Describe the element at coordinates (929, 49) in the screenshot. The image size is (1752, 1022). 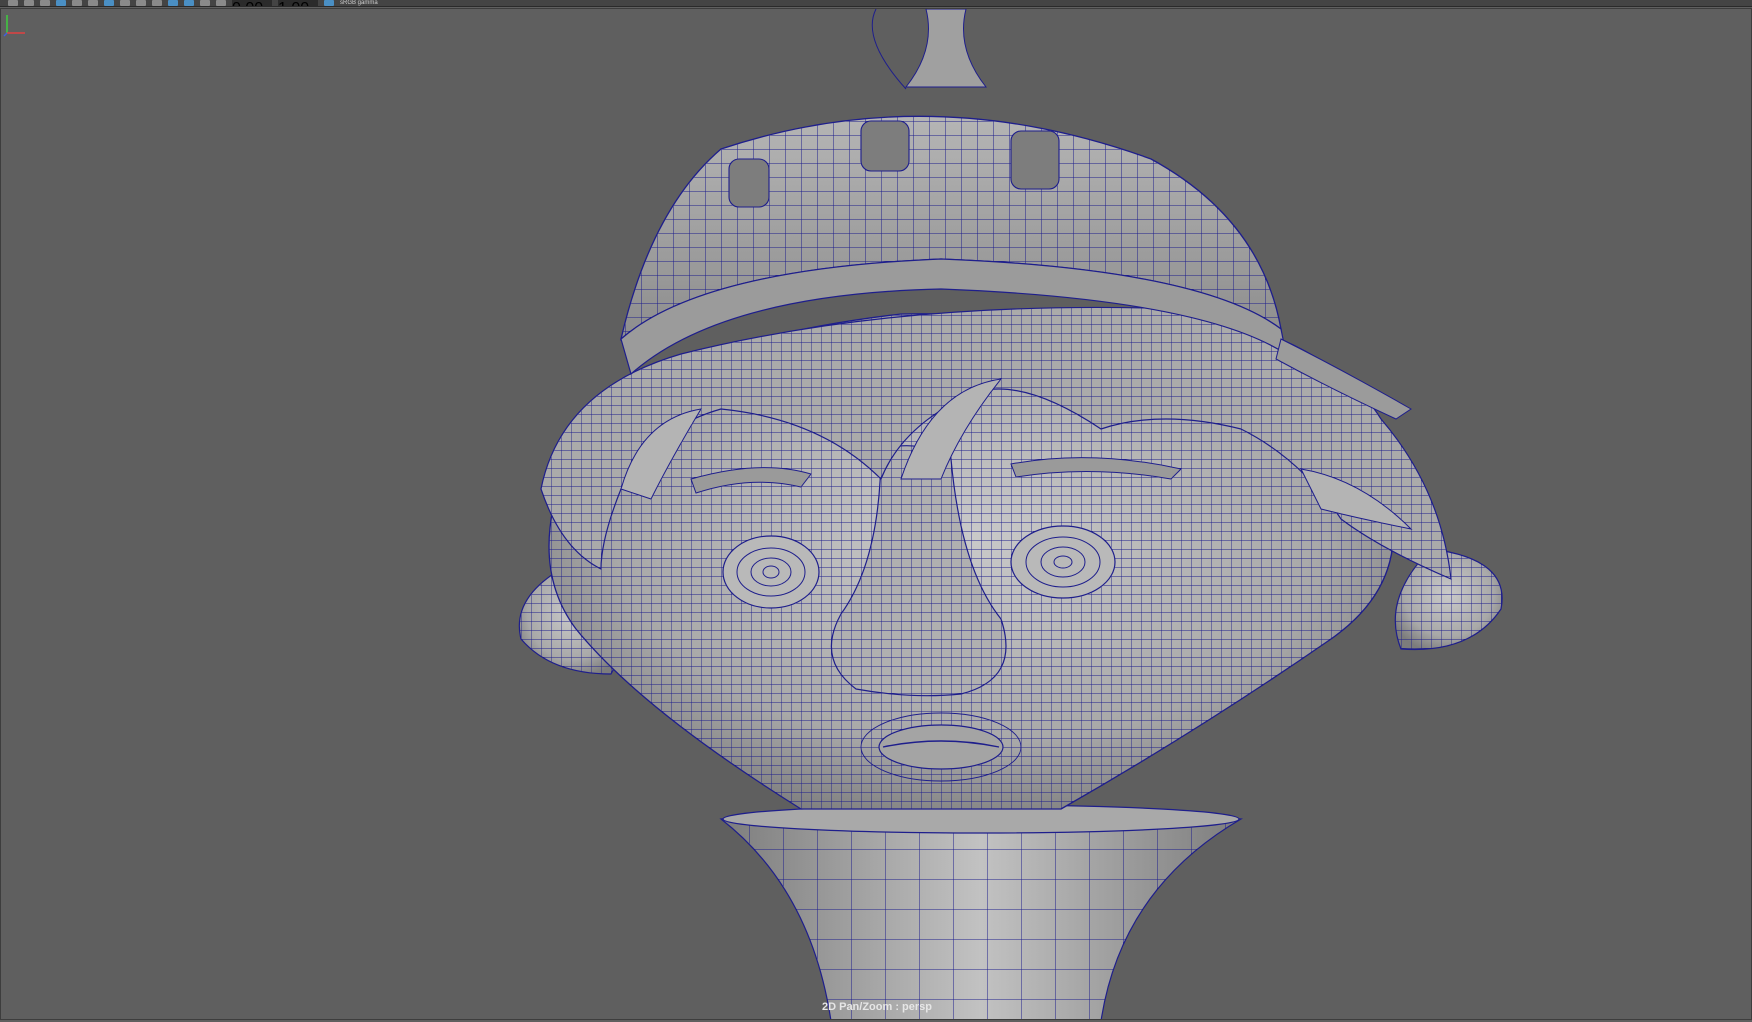
I see `helmet-plume` at that location.